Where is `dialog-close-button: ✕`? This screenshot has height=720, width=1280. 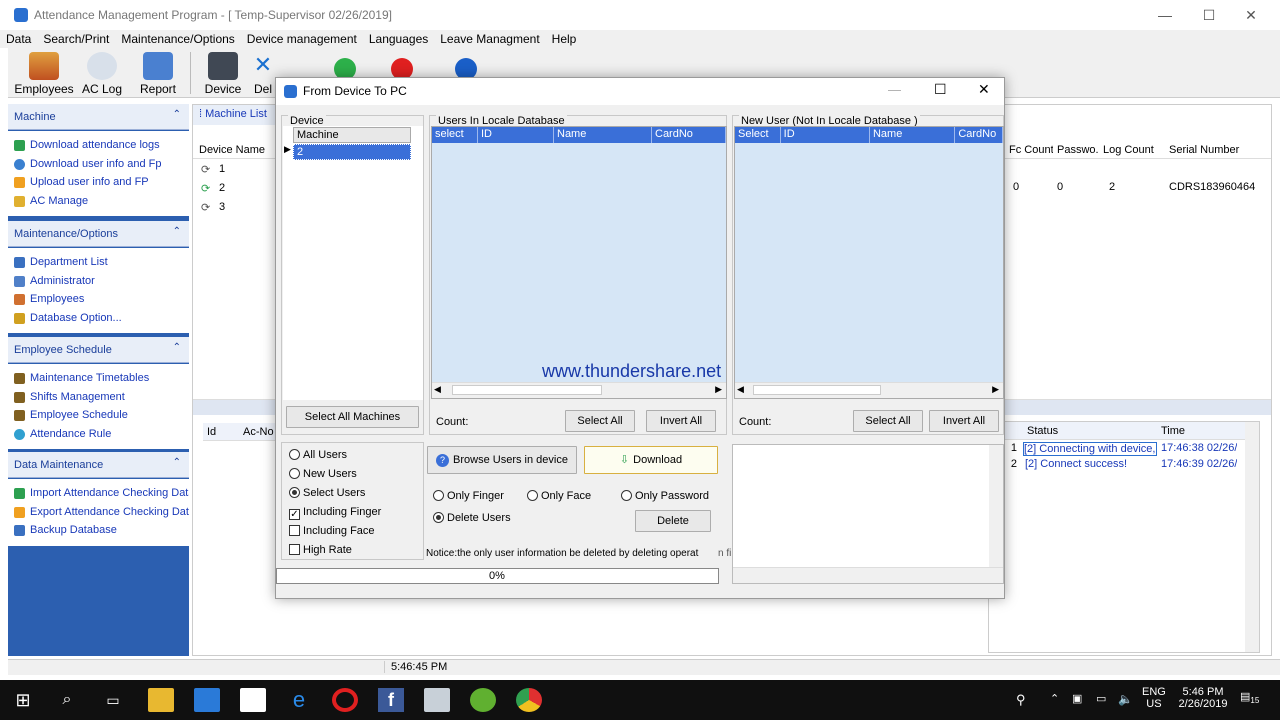 dialog-close-button: ✕ is located at coordinates (984, 89).